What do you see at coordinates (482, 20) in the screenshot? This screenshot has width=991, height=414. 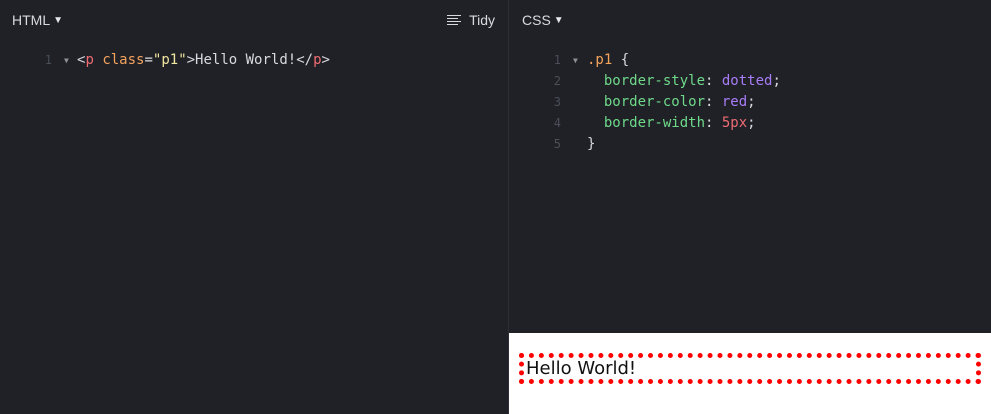 I see `tidy-label: Tidy` at bounding box center [482, 20].